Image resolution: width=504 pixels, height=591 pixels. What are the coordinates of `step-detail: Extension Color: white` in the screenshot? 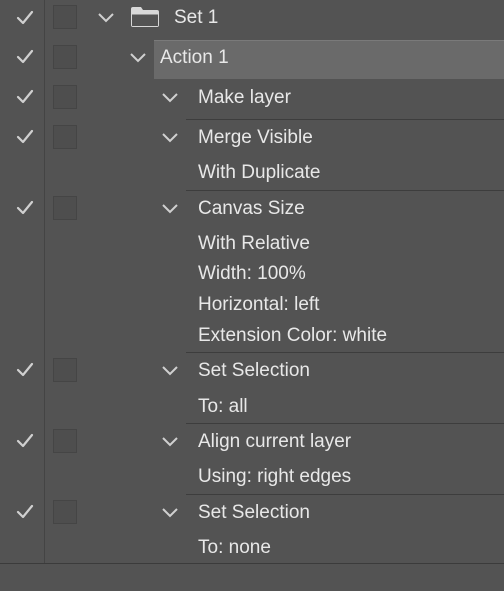 It's located at (293, 335).